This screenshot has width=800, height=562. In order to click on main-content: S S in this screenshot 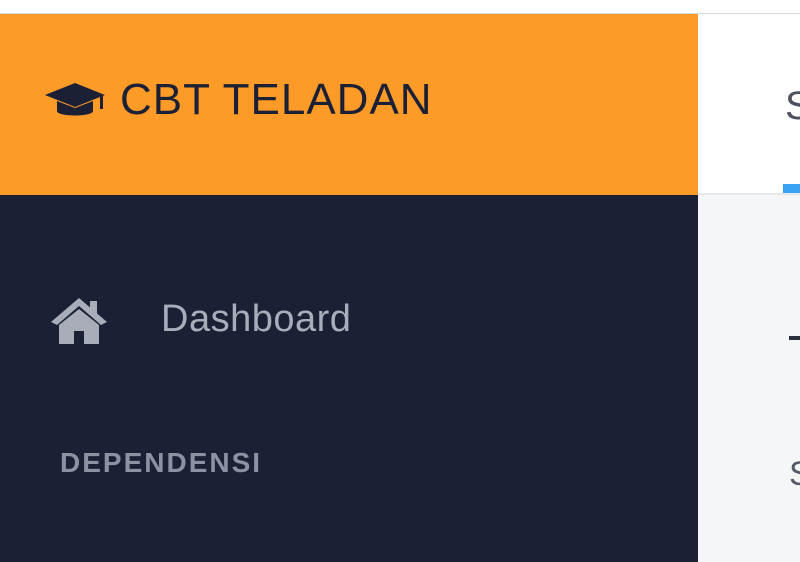, I will do `click(749, 288)`.